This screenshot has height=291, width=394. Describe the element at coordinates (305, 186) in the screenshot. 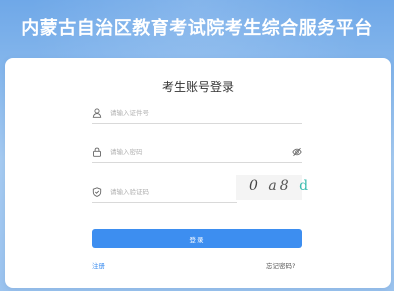

I see `captcha-char: d` at that location.